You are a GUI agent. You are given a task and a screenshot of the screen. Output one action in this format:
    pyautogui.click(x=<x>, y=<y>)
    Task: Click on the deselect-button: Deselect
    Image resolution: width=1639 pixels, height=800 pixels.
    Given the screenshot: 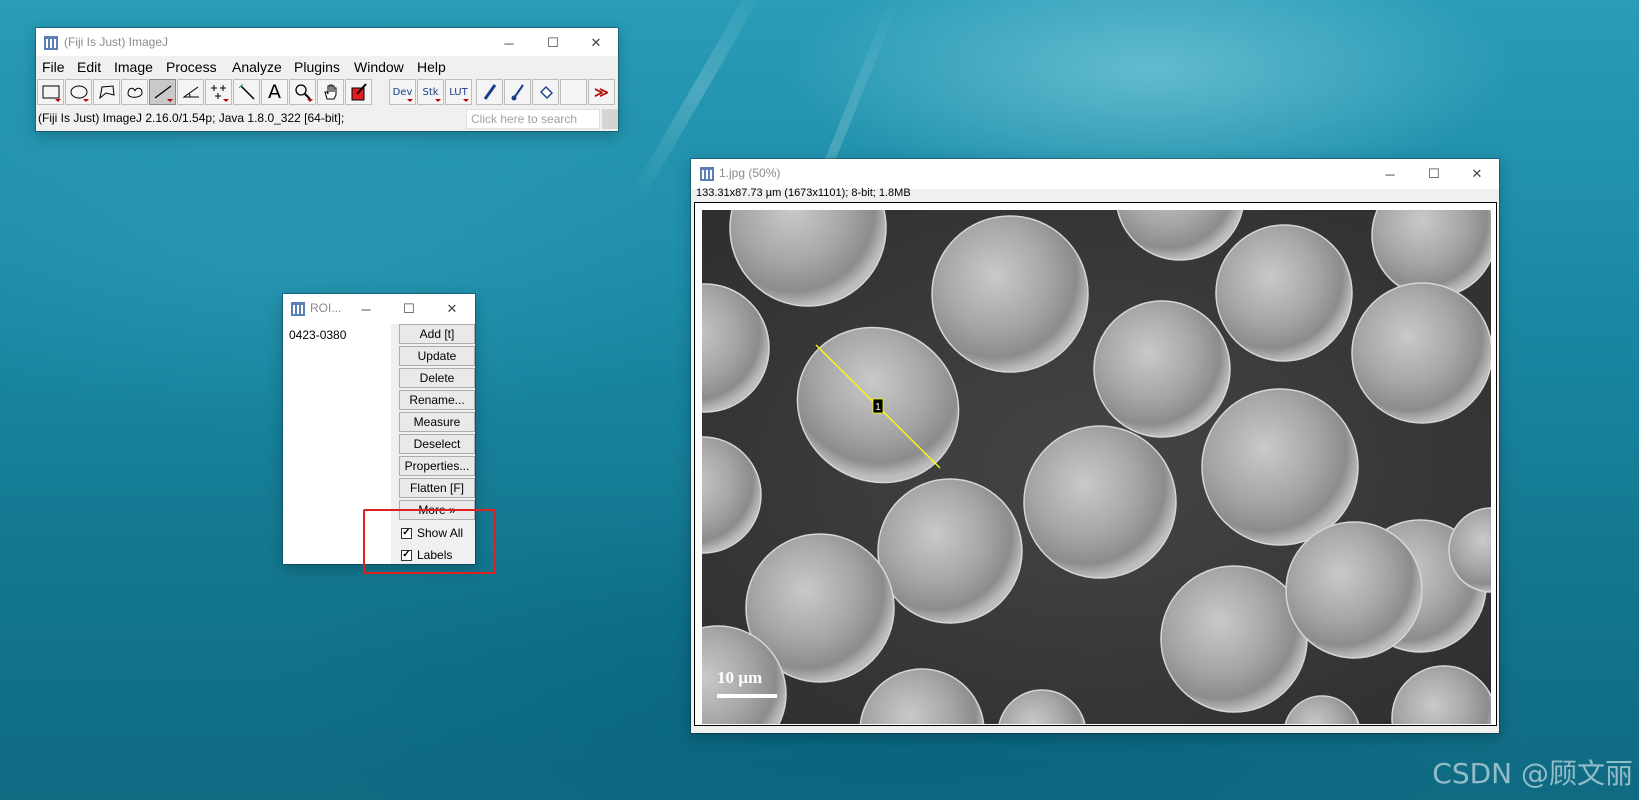 What is the action you would take?
    pyautogui.click(x=437, y=444)
    